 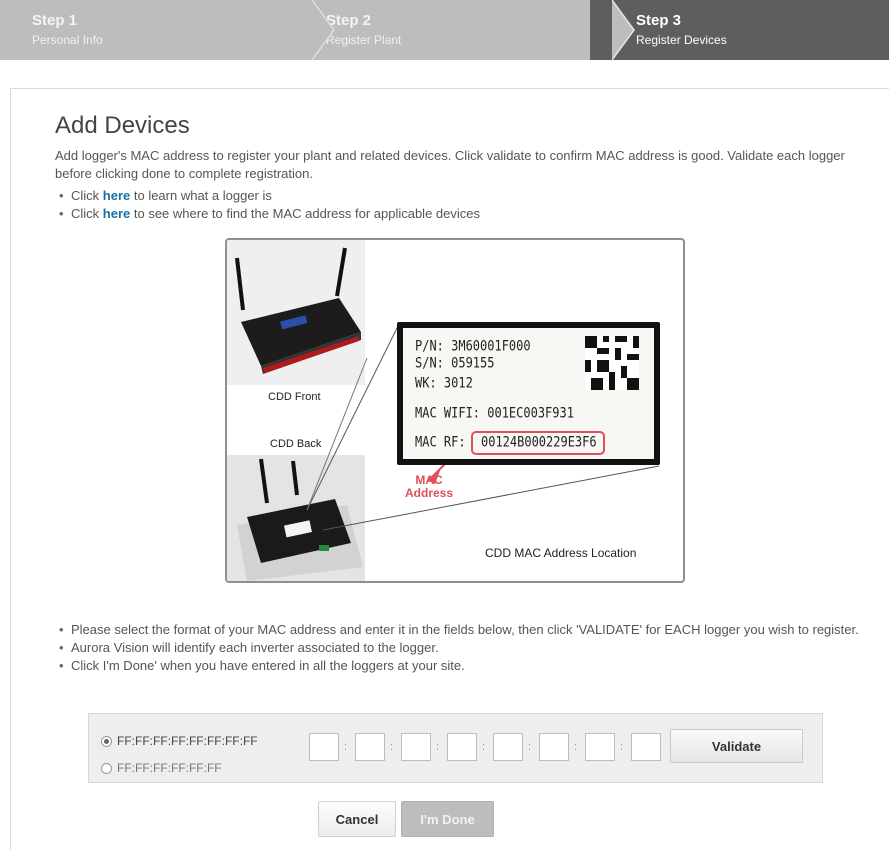 What do you see at coordinates (187, 741) in the screenshot?
I see `format-option-label: FF:FF:FF:FF:FF:FF:FF:FF` at bounding box center [187, 741].